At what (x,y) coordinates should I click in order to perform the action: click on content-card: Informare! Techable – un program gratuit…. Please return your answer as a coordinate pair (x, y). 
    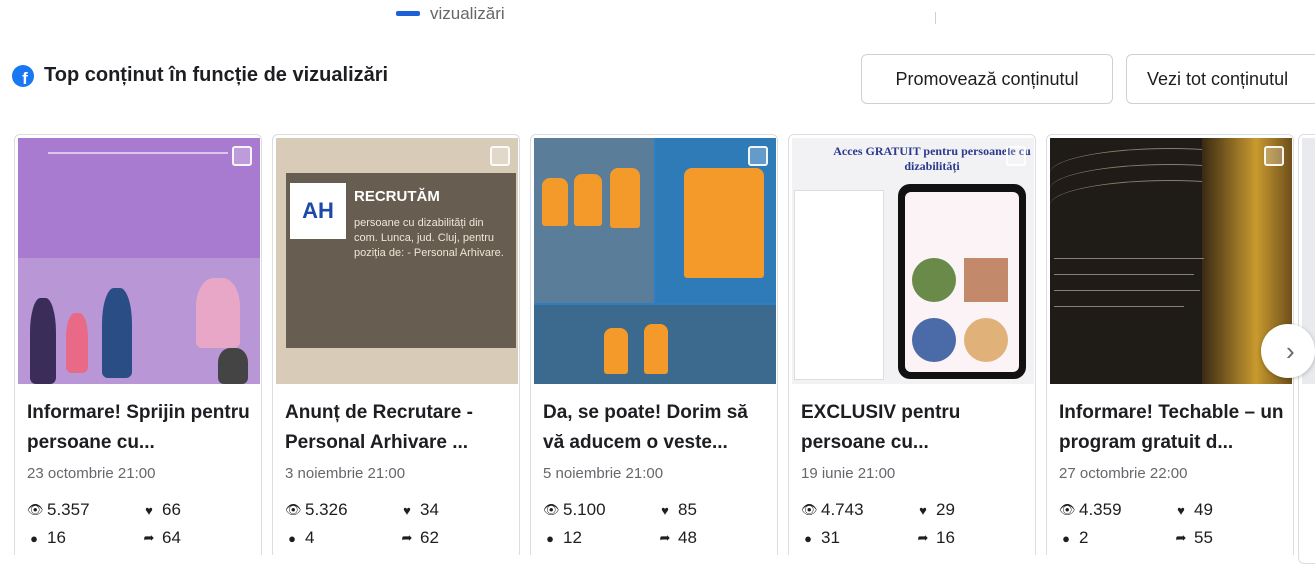
    Looking at the image, I should click on (1170, 344).